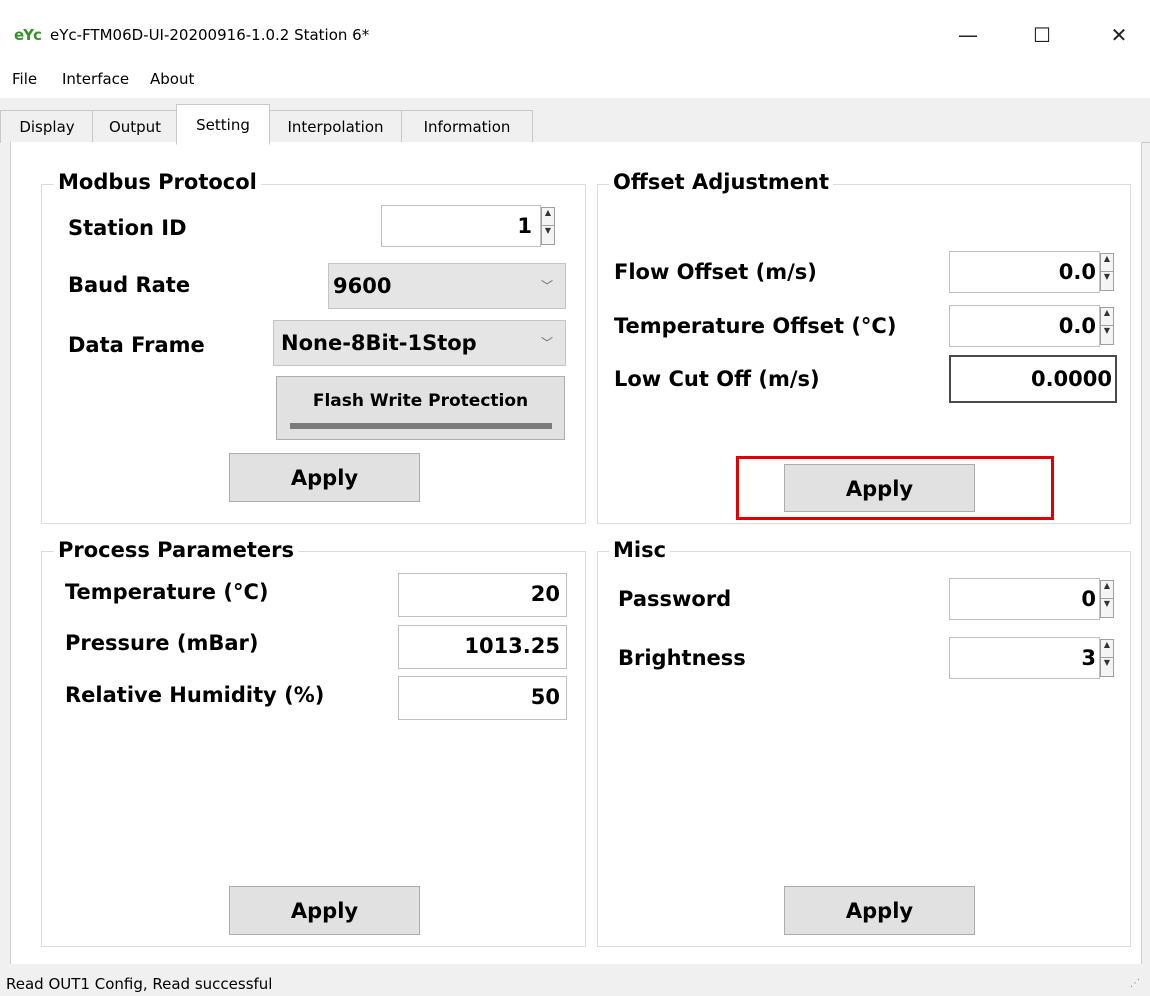 This screenshot has height=996, width=1150. I want to click on maximize-button: ☐, so click(1042, 35).